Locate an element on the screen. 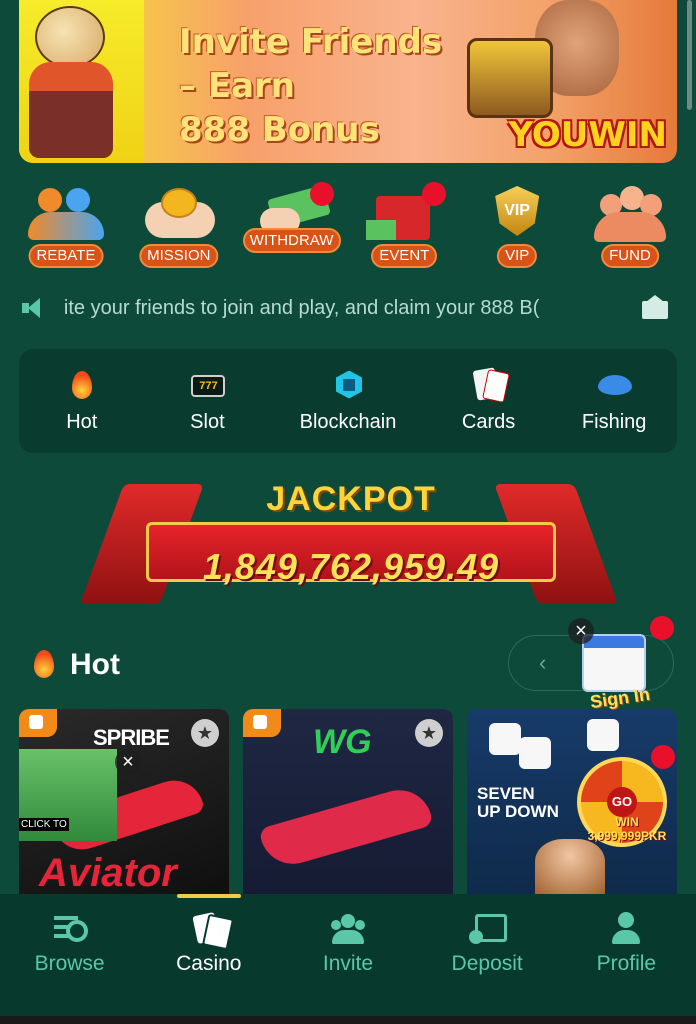  quick-action-rebate: REBATE is located at coordinates (66, 226).